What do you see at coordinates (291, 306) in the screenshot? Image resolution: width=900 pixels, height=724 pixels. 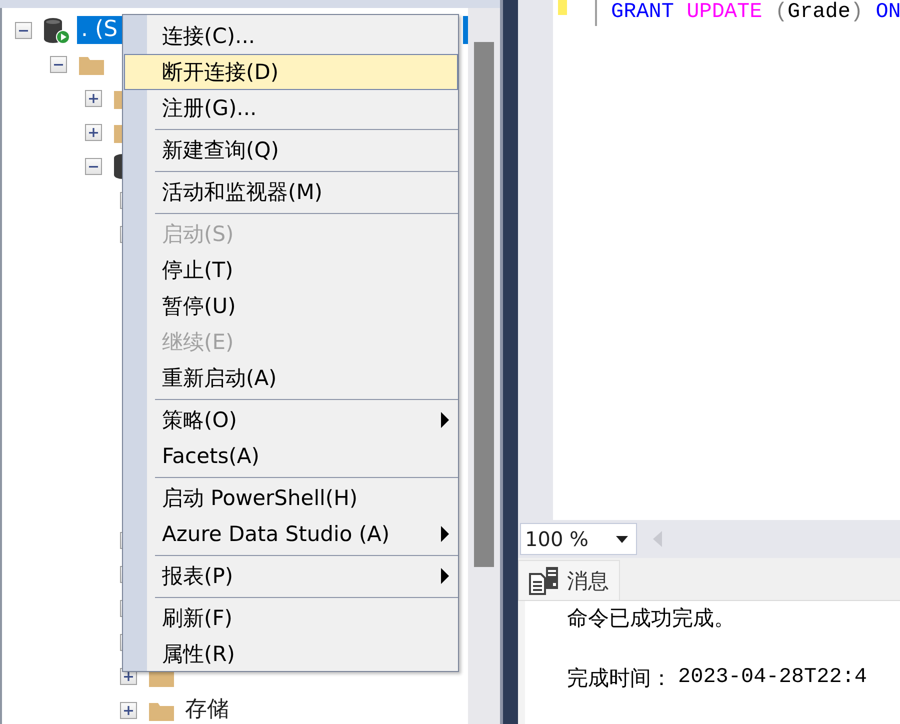 I see `menu-item: 暂停(U)` at bounding box center [291, 306].